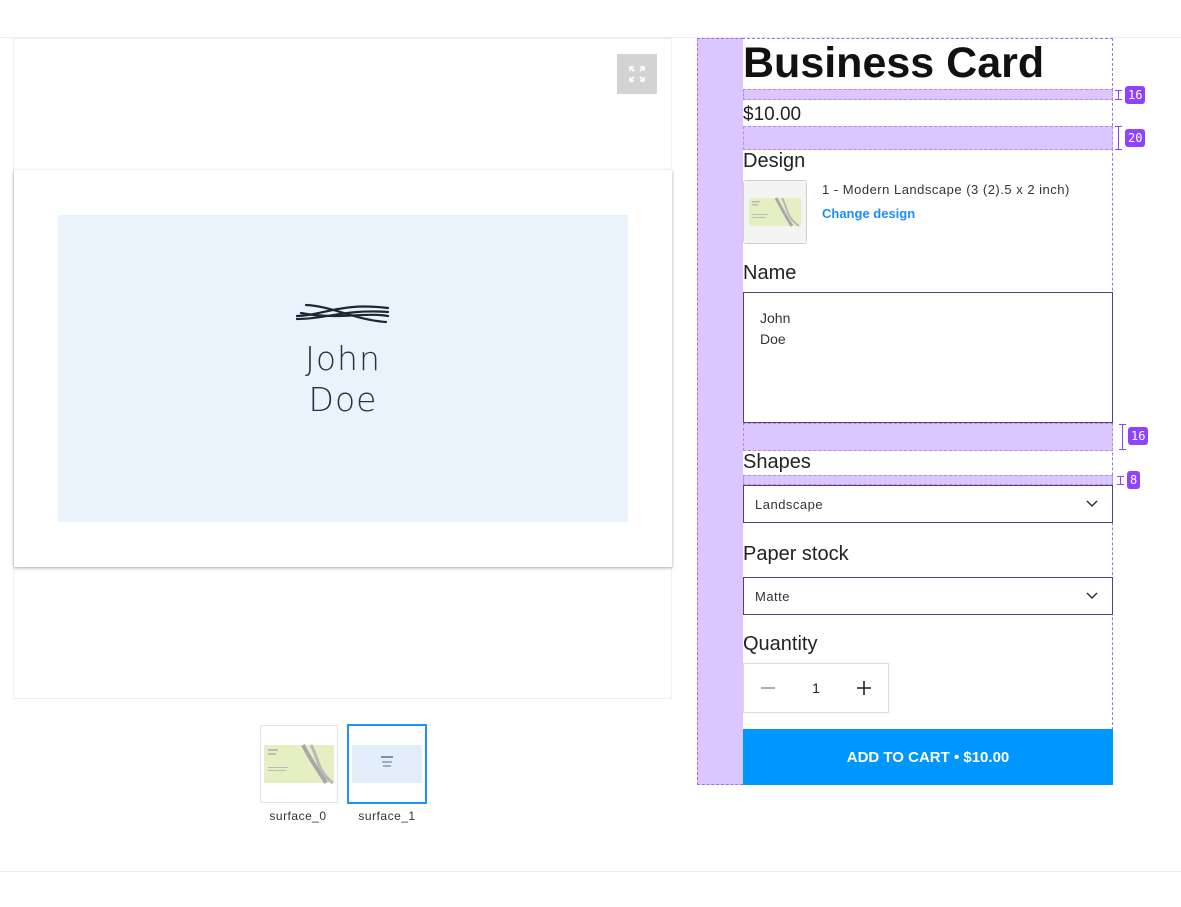 The width and height of the screenshot is (1181, 907). I want to click on product-price: $10.00, so click(772, 114).